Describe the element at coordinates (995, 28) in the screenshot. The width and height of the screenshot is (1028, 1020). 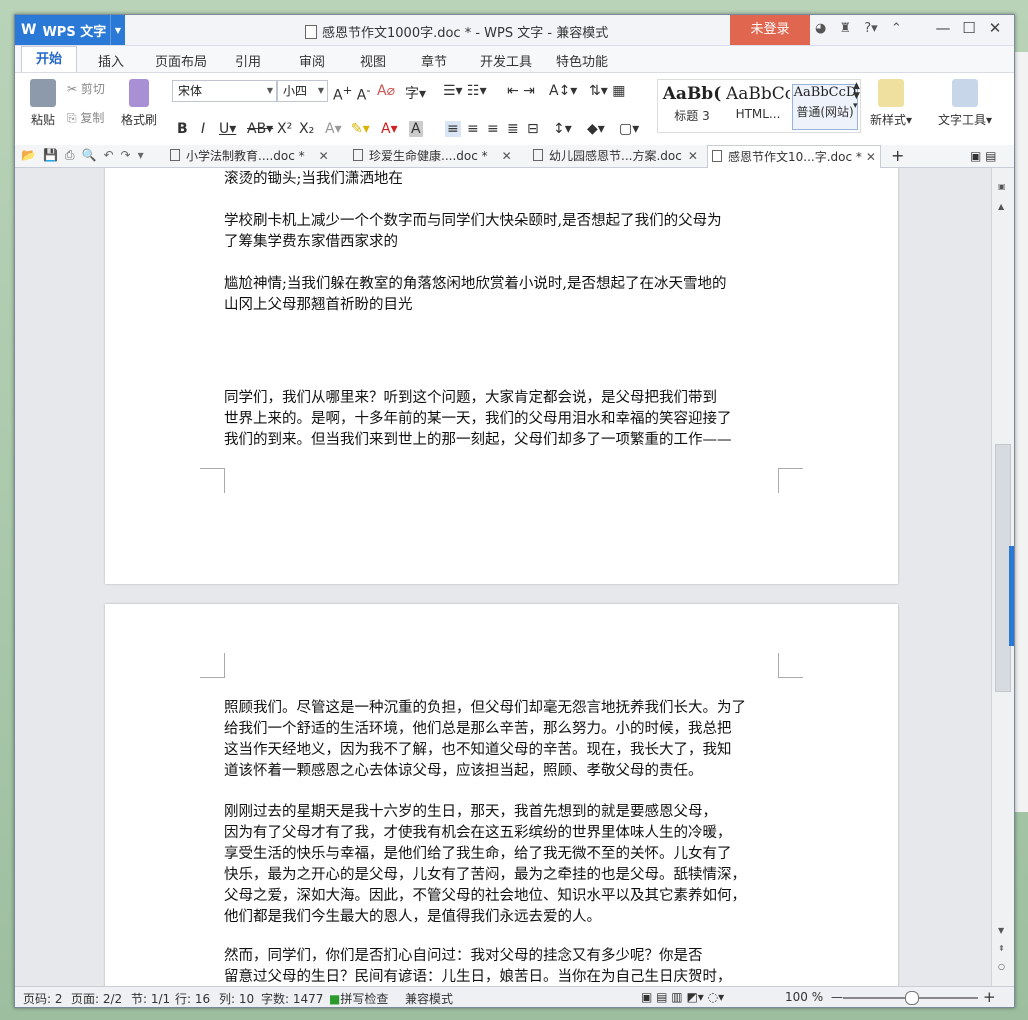
I see `close-icon: ✕` at that location.